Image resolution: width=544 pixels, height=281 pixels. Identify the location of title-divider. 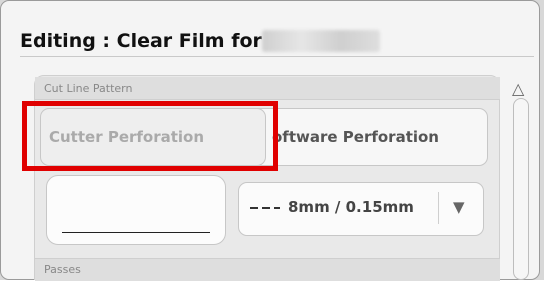
(277, 56).